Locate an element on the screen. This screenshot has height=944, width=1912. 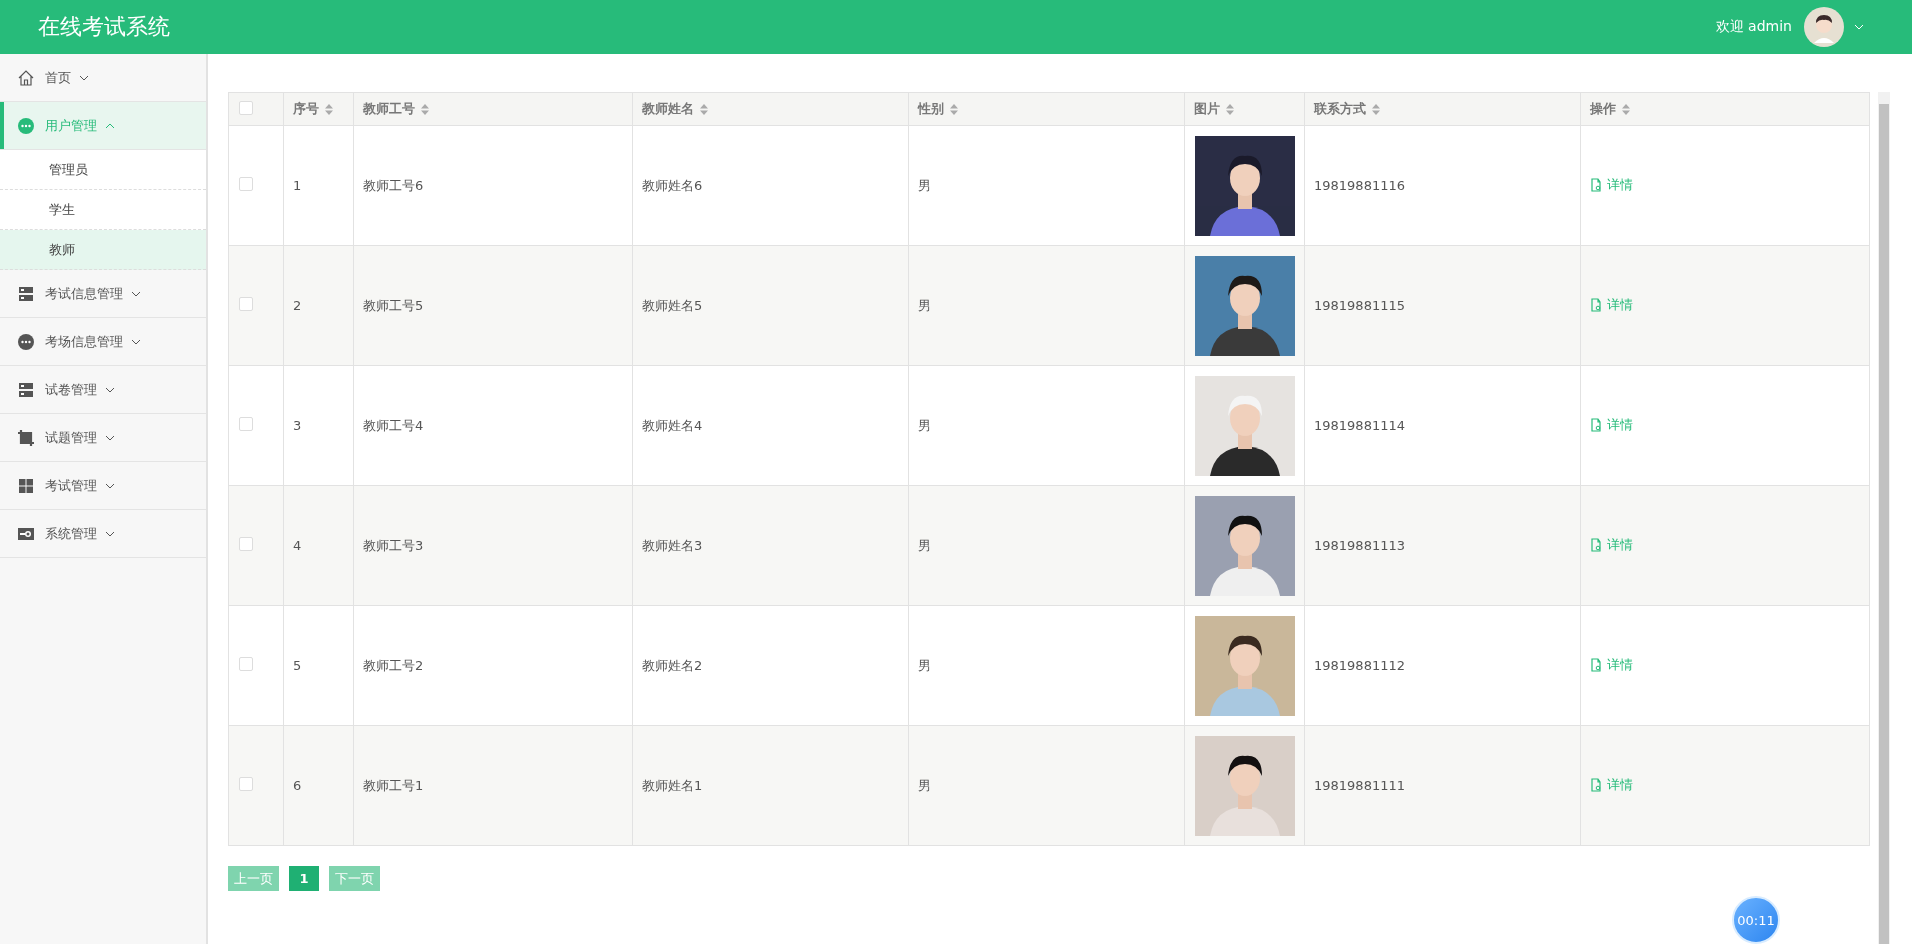
table-cell: 教师姓名2 is located at coordinates (672, 665).